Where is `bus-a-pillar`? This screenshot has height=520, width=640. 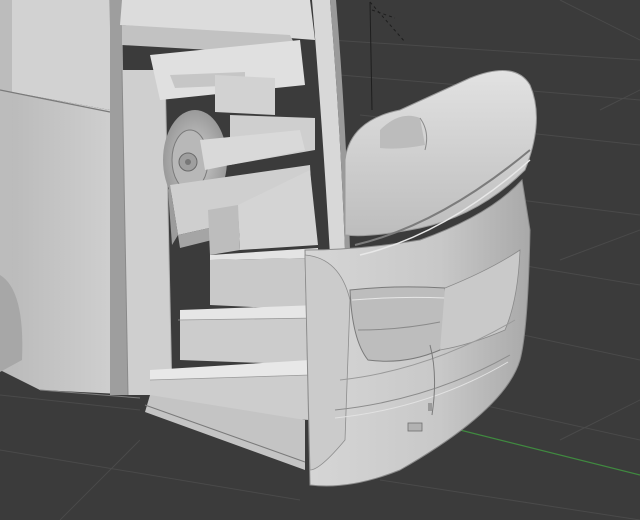
bus-a-pillar is located at coordinates (331, 127).